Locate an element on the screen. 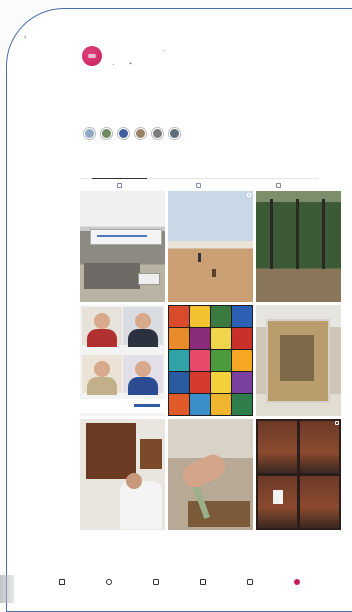 This screenshot has height=612, width=352. profile-icon is located at coordinates (296, 582).